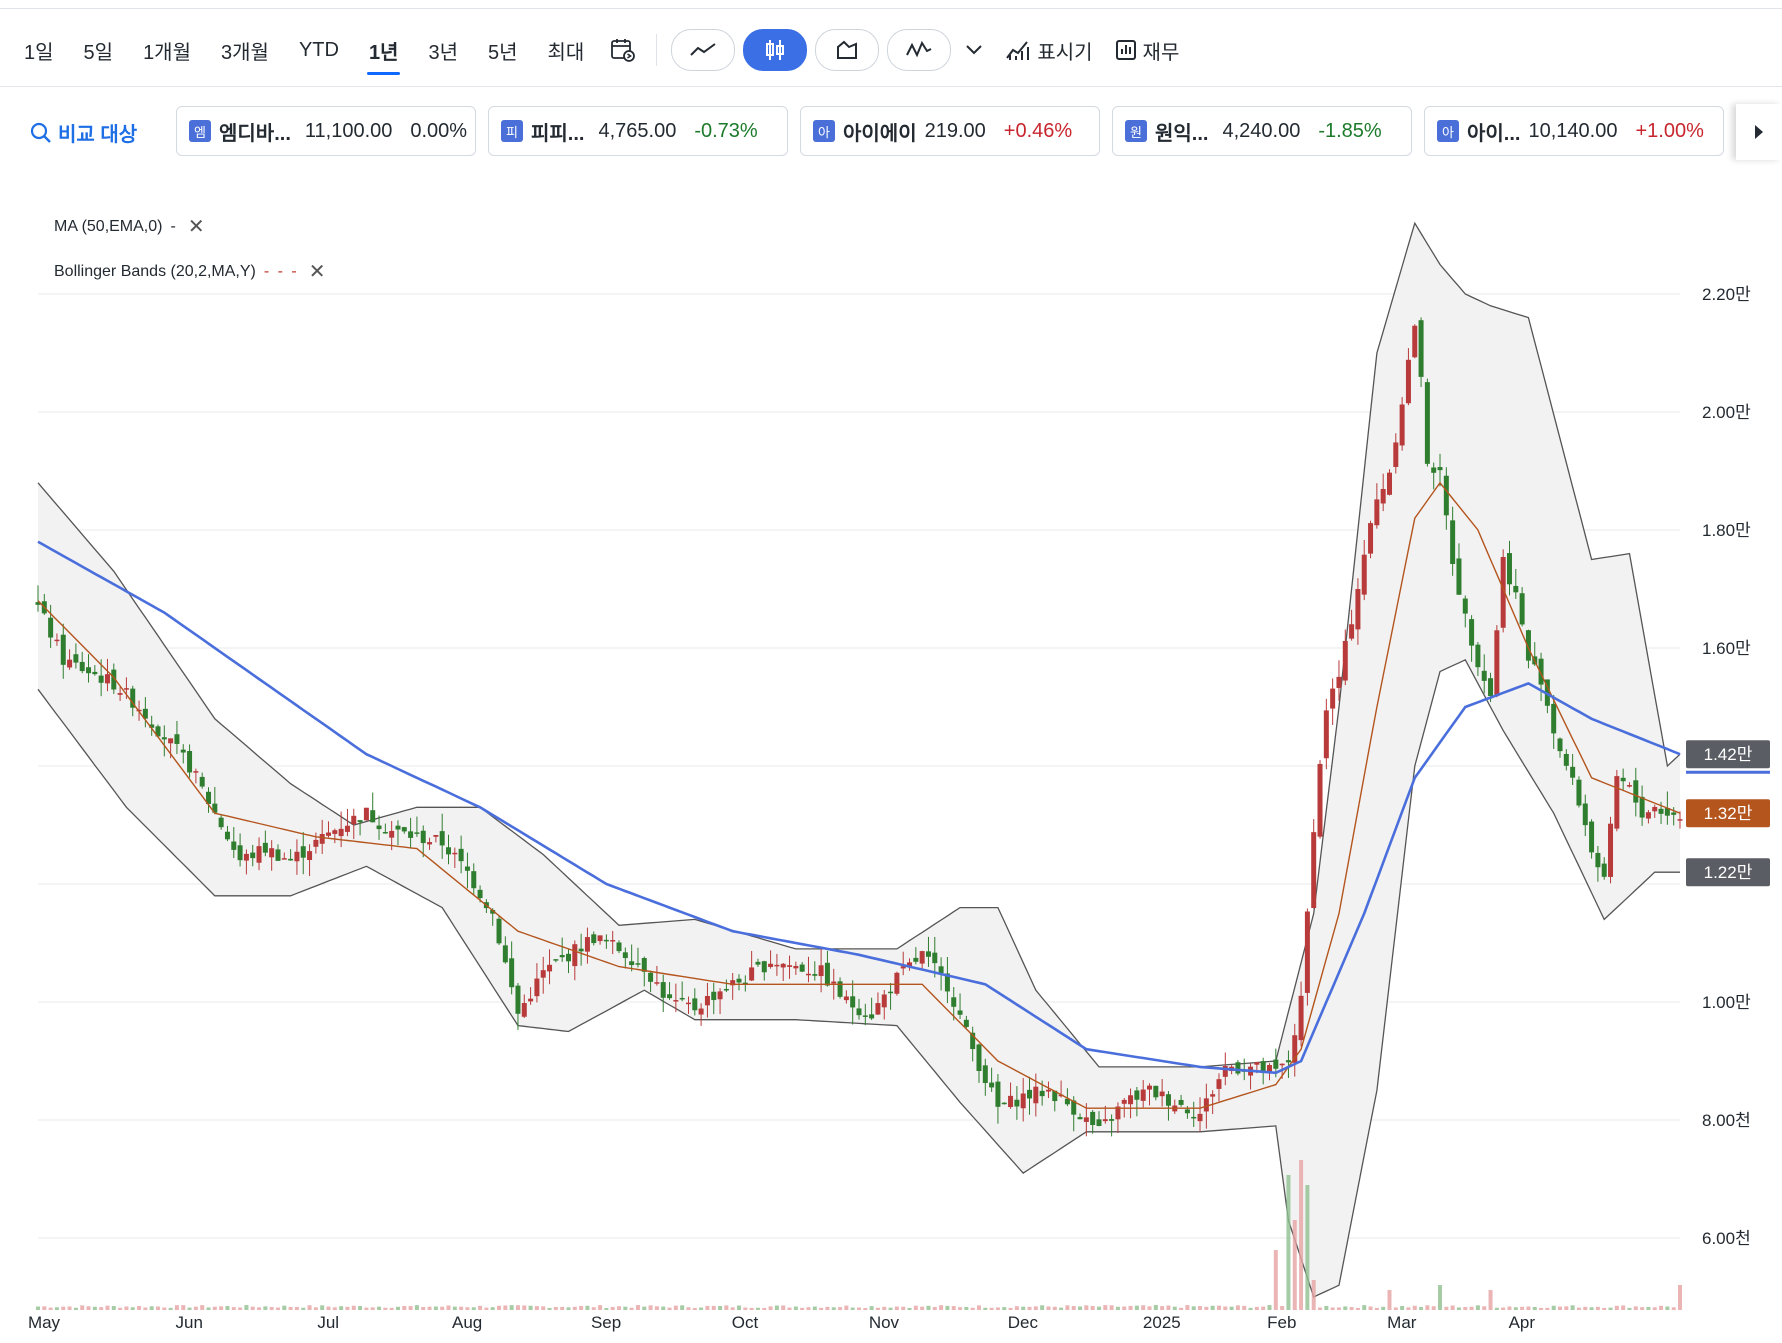 This screenshot has height=1343, width=1782. I want to click on x-tick-label: Jul, so click(328, 1322).